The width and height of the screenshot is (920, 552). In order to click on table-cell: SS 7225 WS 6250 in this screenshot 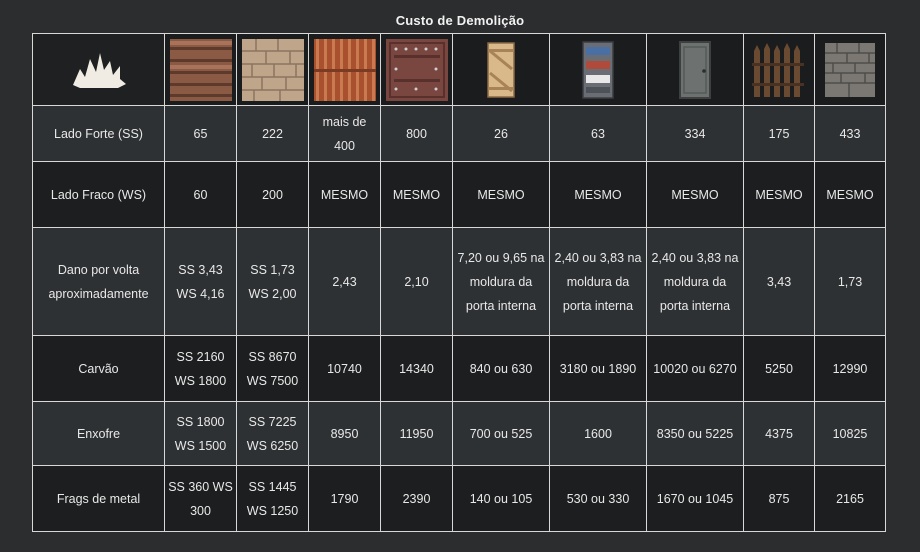, I will do `click(272, 433)`.